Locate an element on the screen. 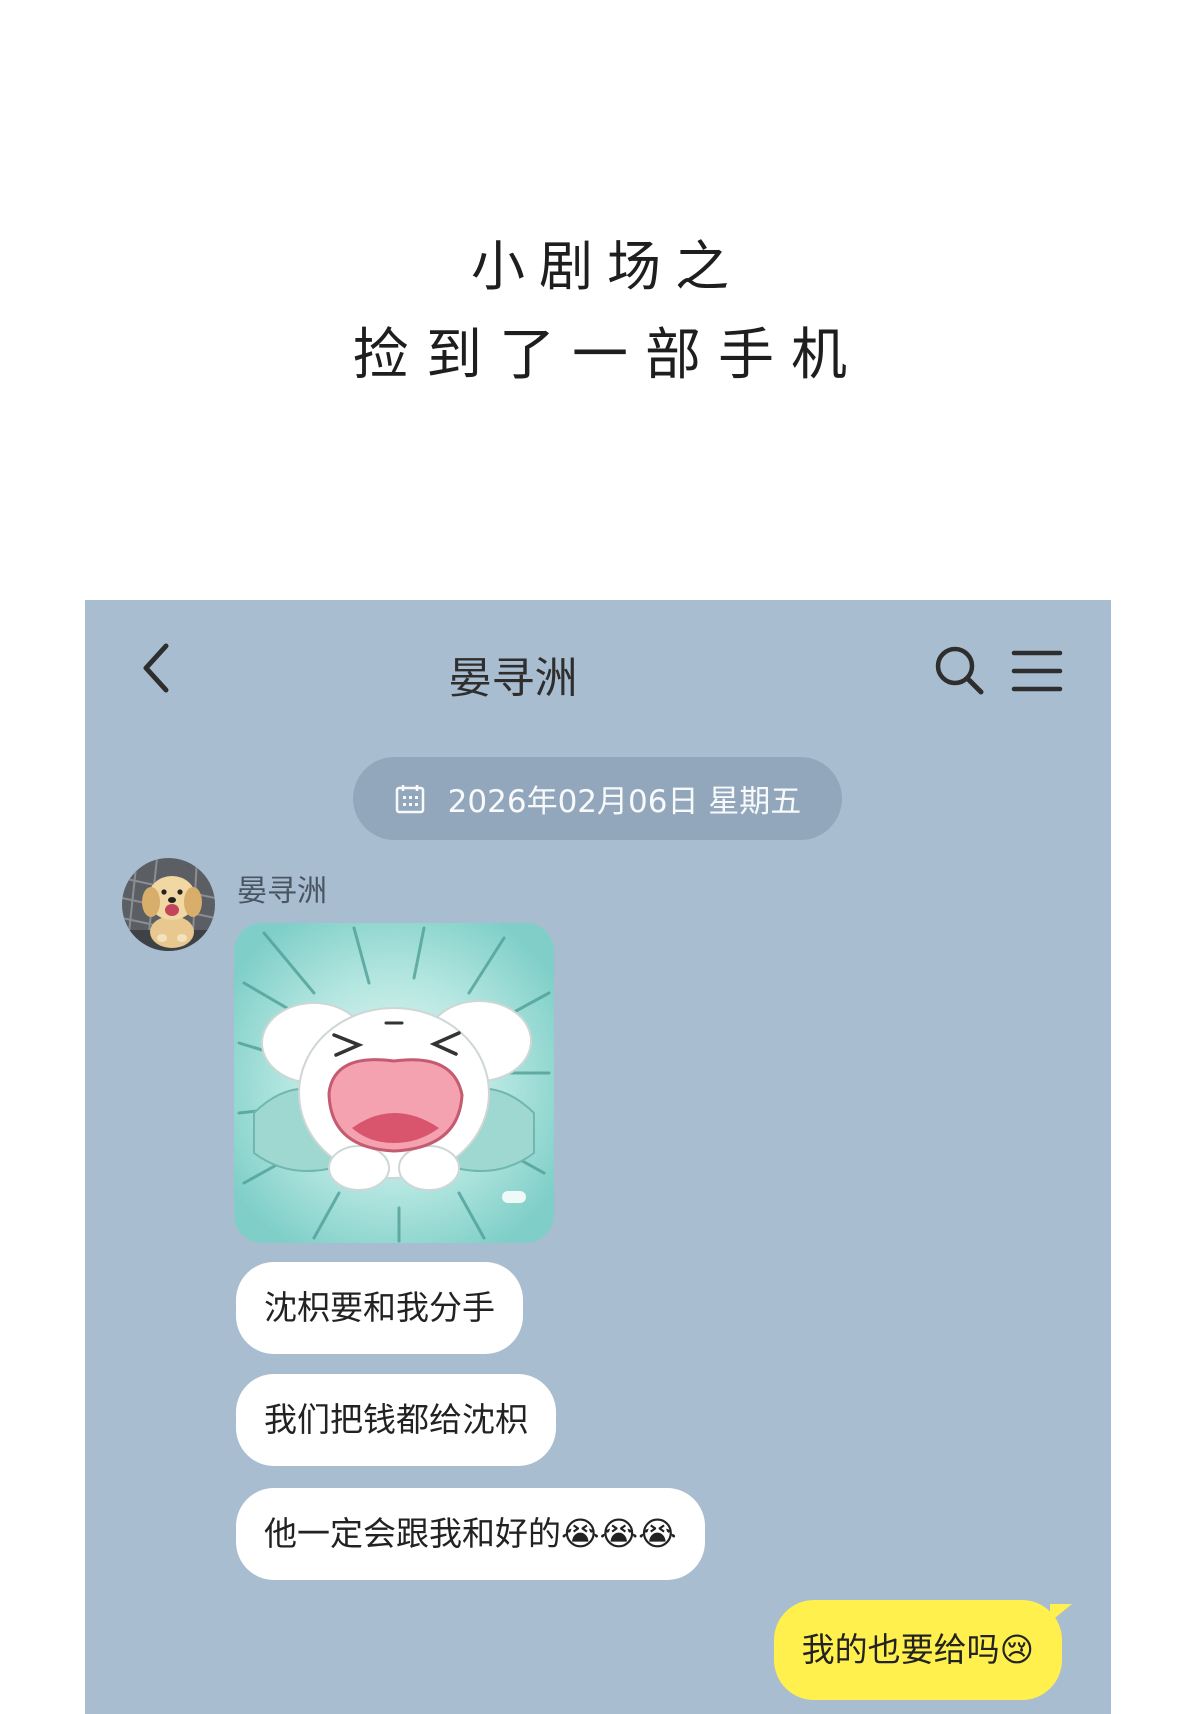  menu-button is located at coordinates (1037, 671).